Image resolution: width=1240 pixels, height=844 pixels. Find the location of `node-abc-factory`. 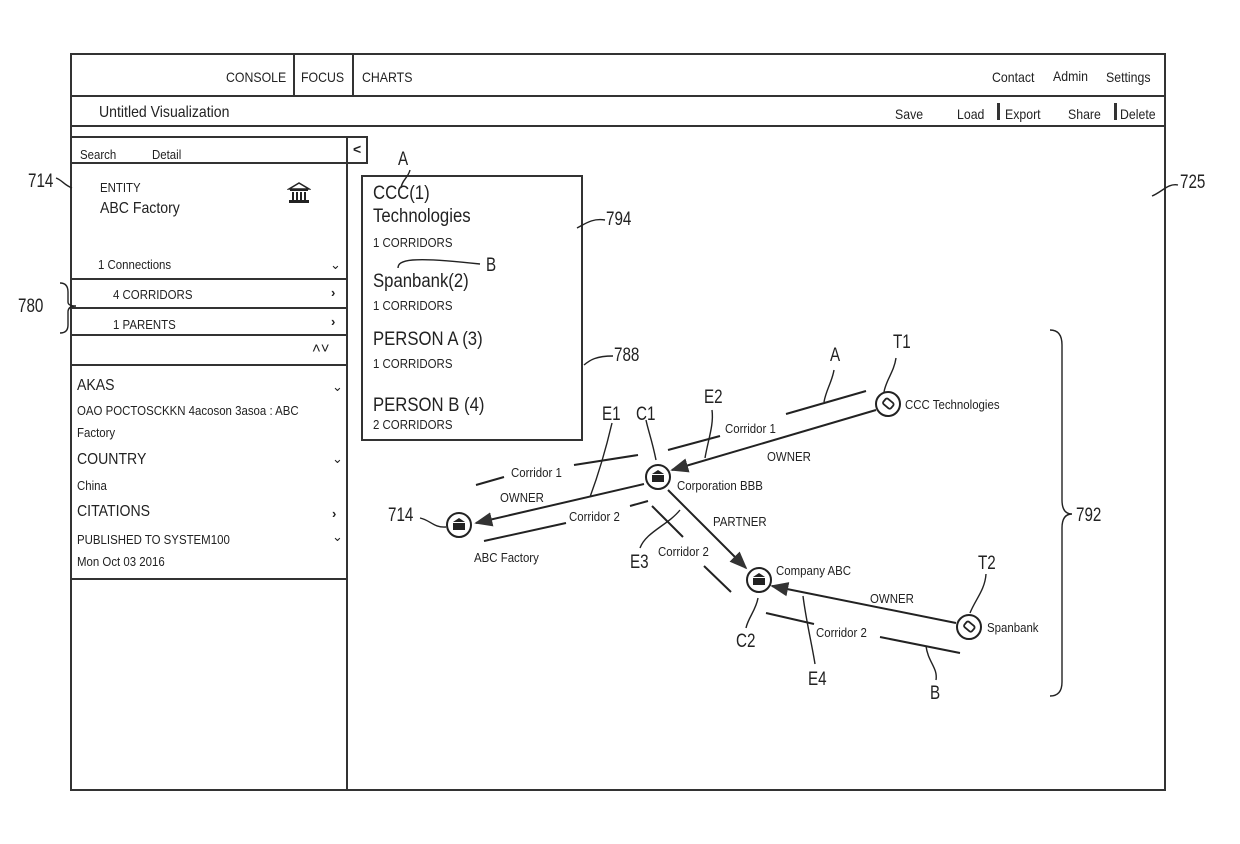

node-abc-factory is located at coordinates (459, 525).